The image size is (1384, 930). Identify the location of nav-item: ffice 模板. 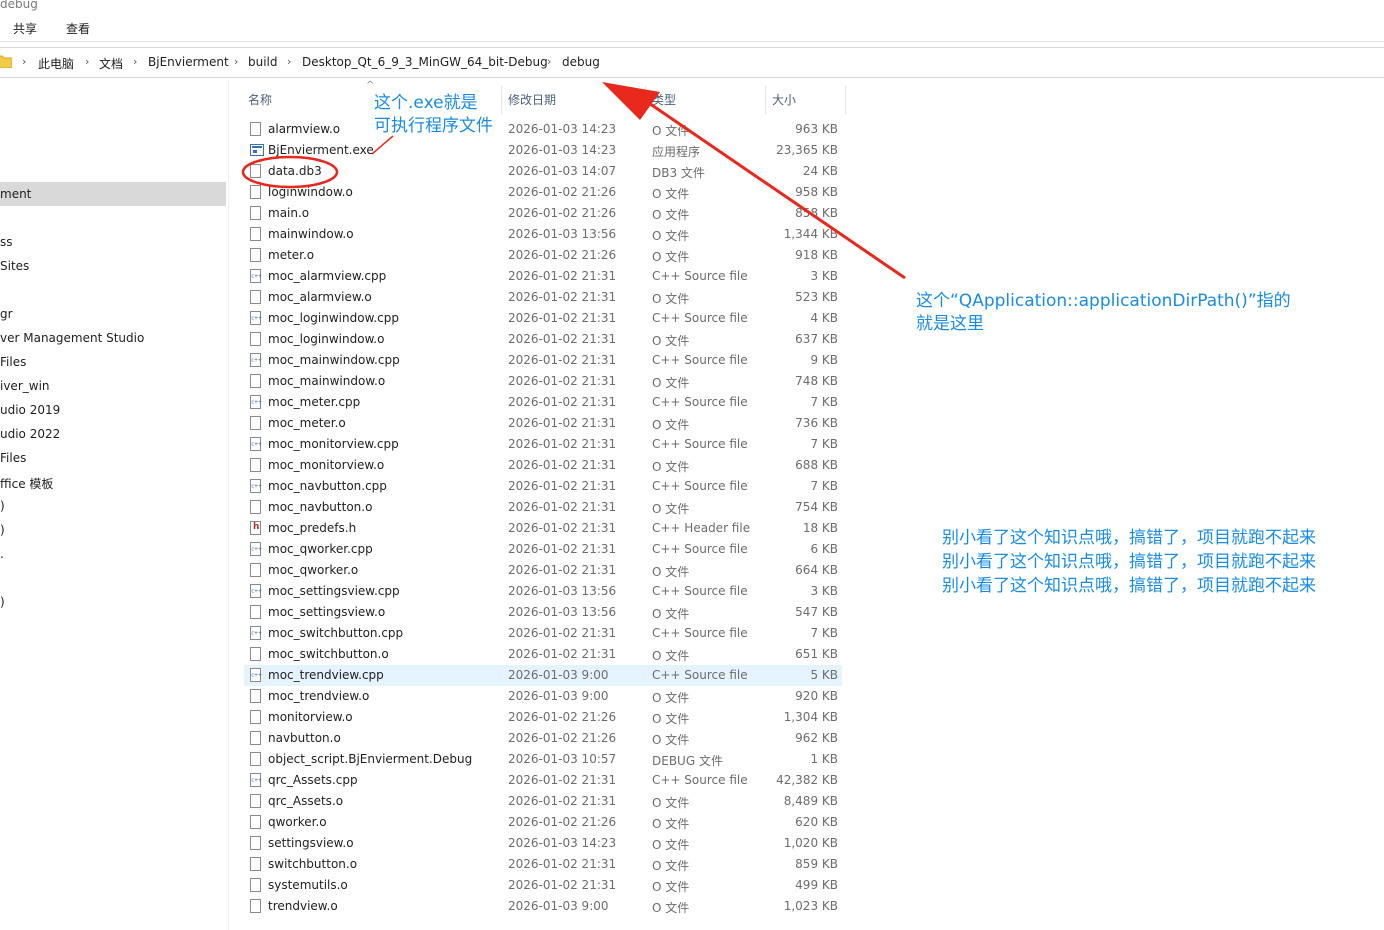
(26, 483).